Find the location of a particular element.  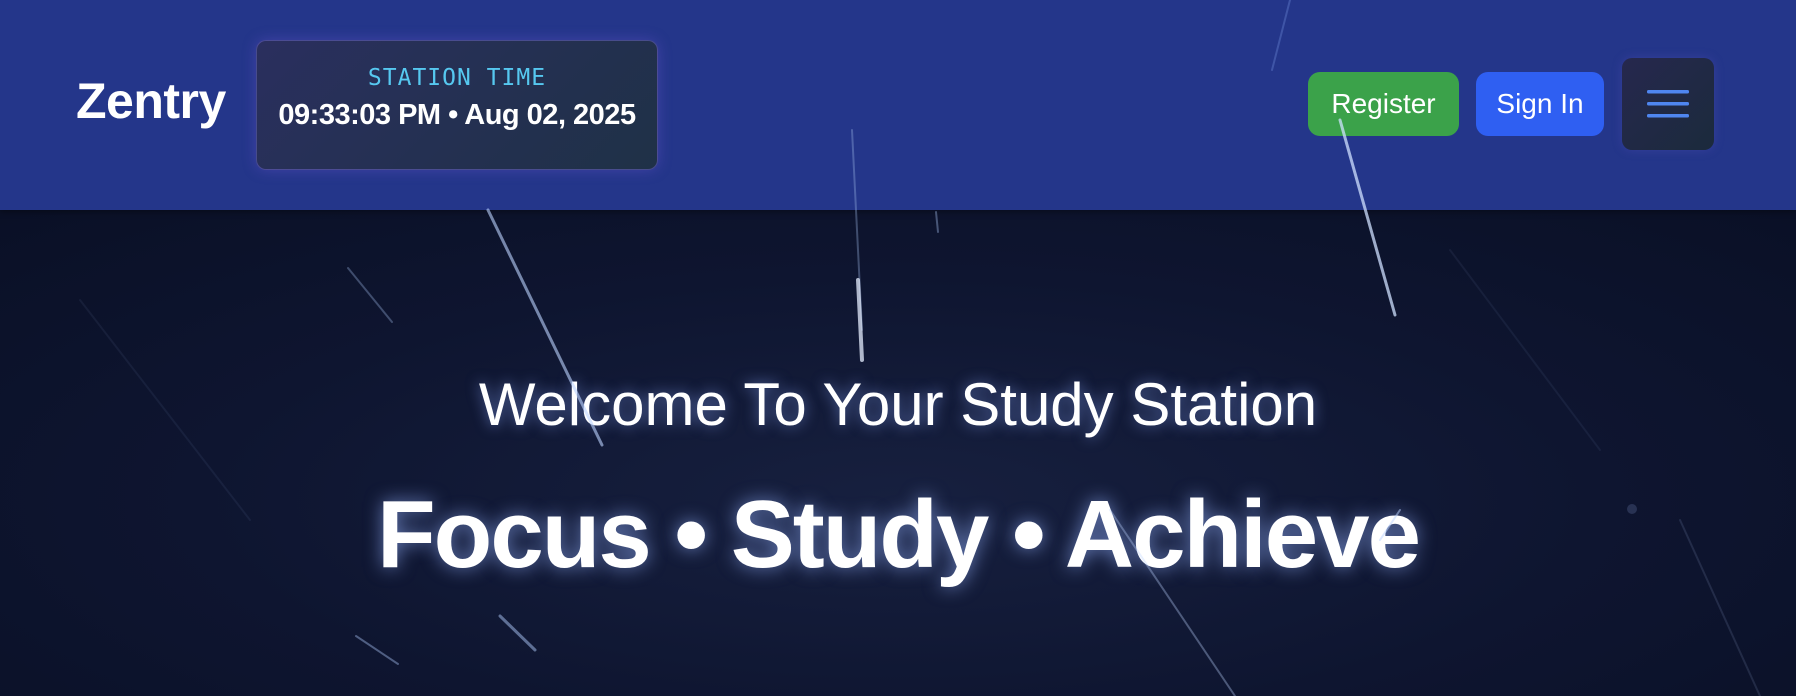

register-button: Register is located at coordinates (1383, 104).